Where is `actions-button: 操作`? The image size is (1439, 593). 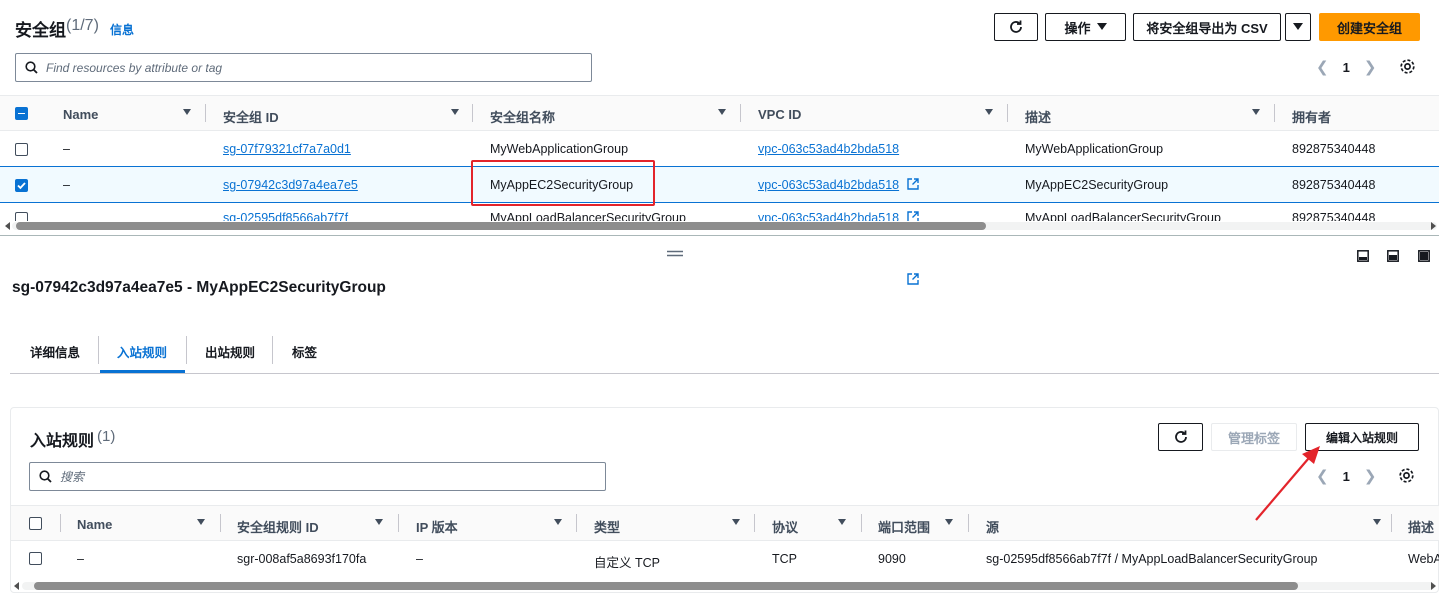 actions-button: 操作 is located at coordinates (1085, 27).